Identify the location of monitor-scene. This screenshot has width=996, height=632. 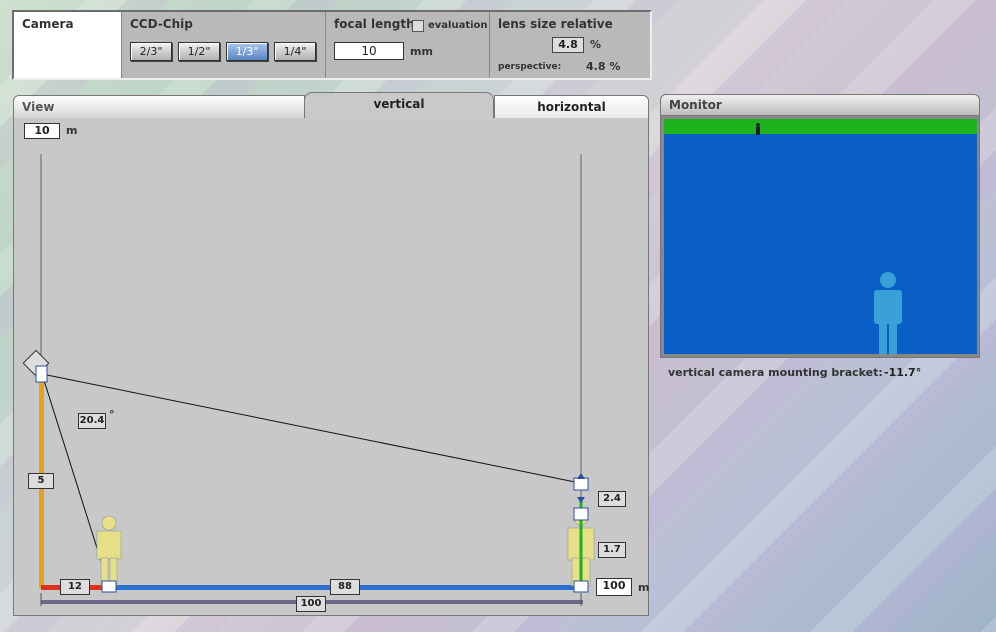
(829, 238).